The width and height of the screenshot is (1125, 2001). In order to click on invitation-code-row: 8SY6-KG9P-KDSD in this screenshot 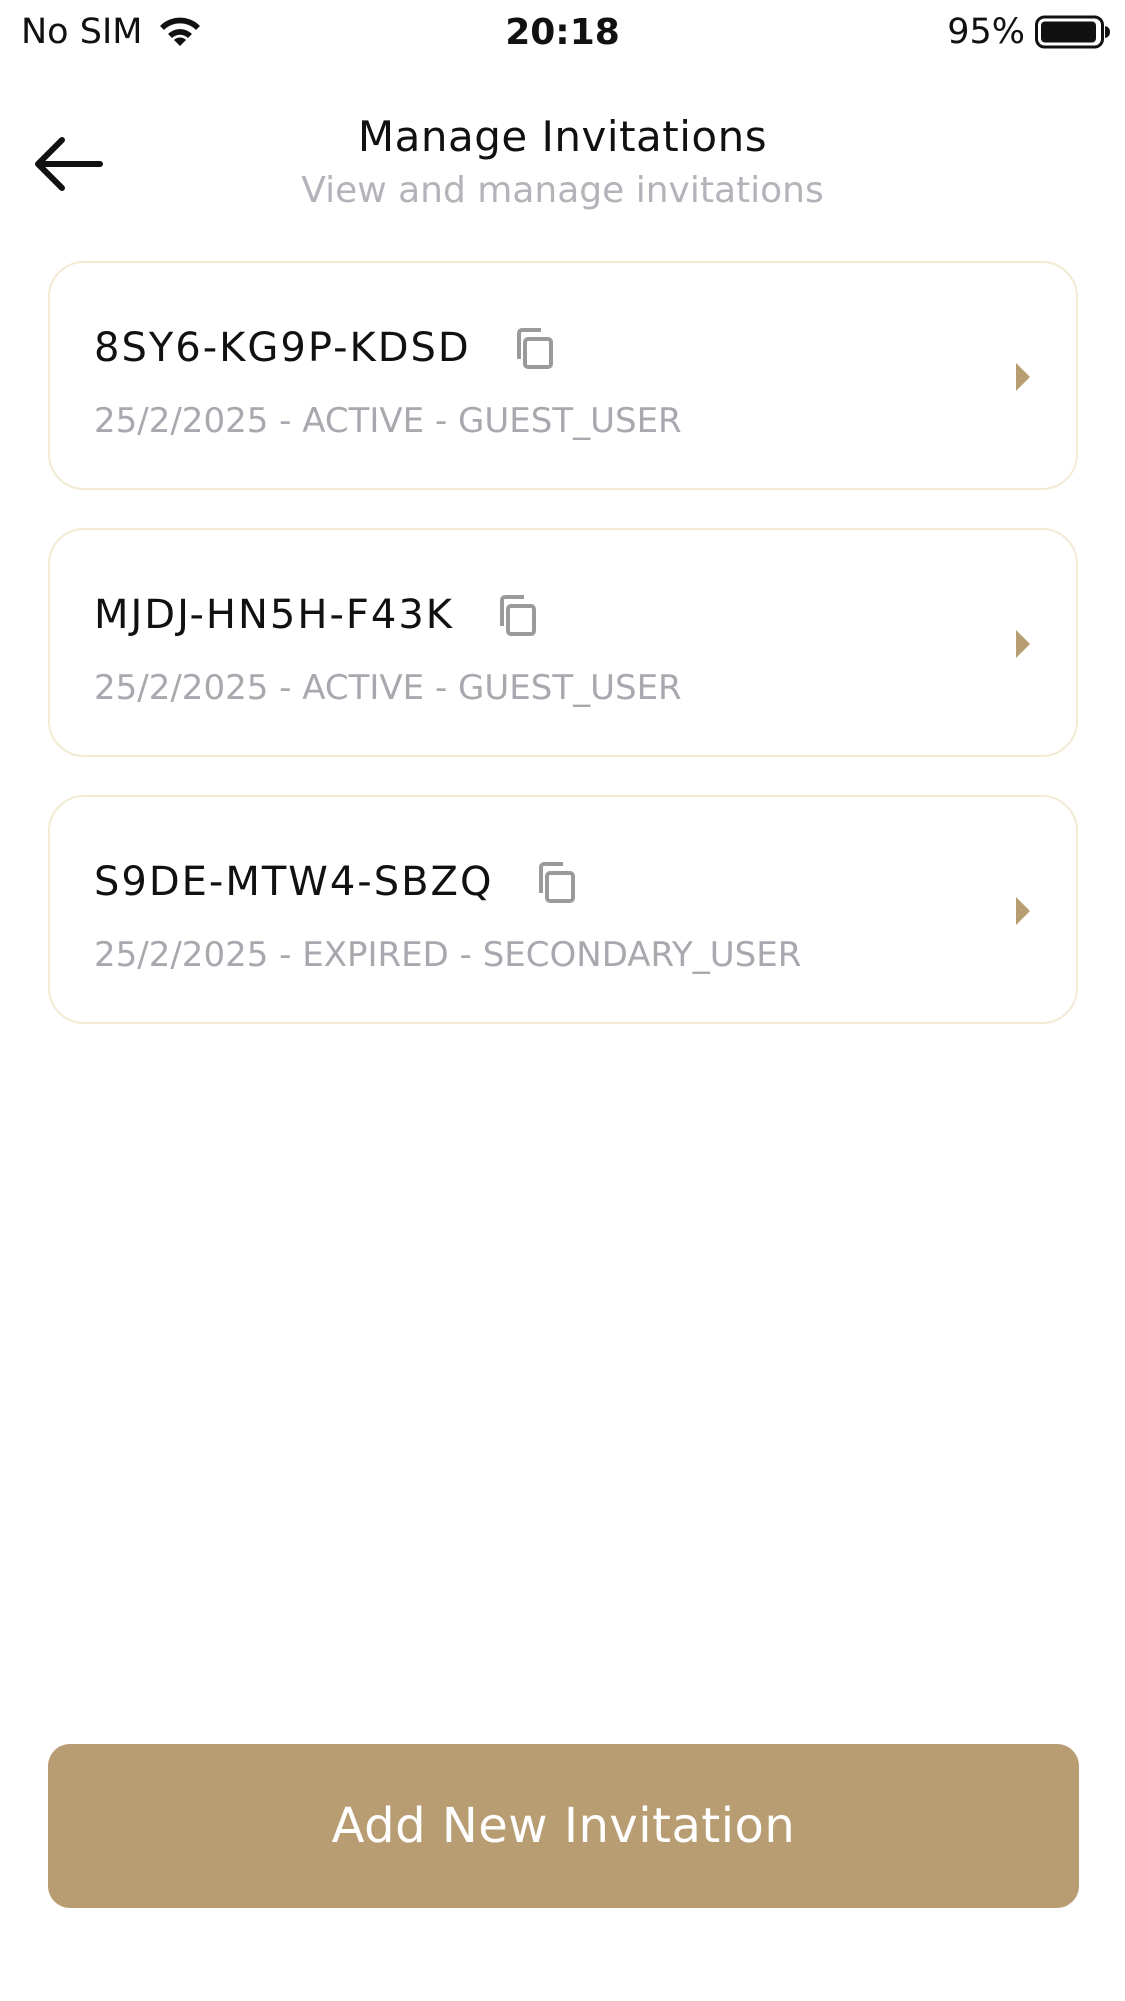, I will do `click(325, 348)`.